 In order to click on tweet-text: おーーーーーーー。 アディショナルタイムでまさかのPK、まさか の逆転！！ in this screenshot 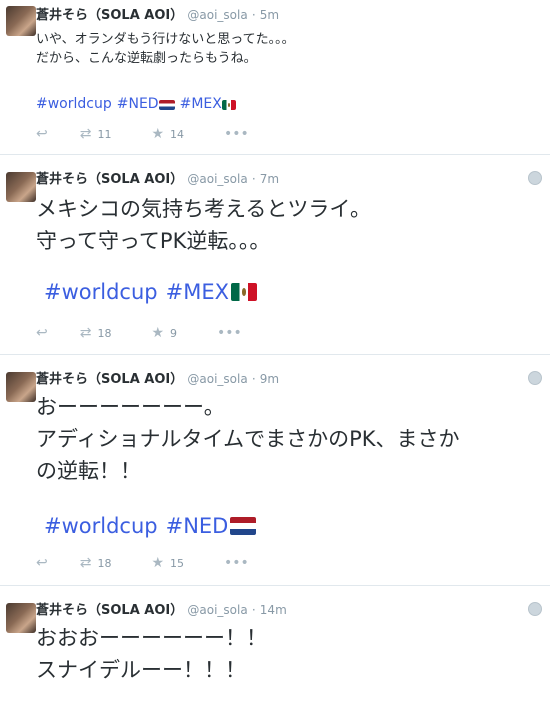, I will do `click(248, 439)`.